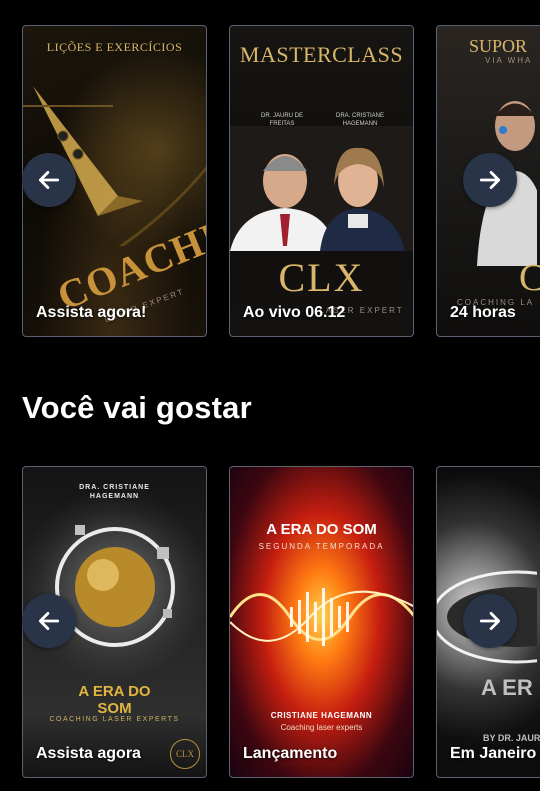  I want to click on card-subtitle: SEGUNDA TEMPORADA, so click(321, 546).